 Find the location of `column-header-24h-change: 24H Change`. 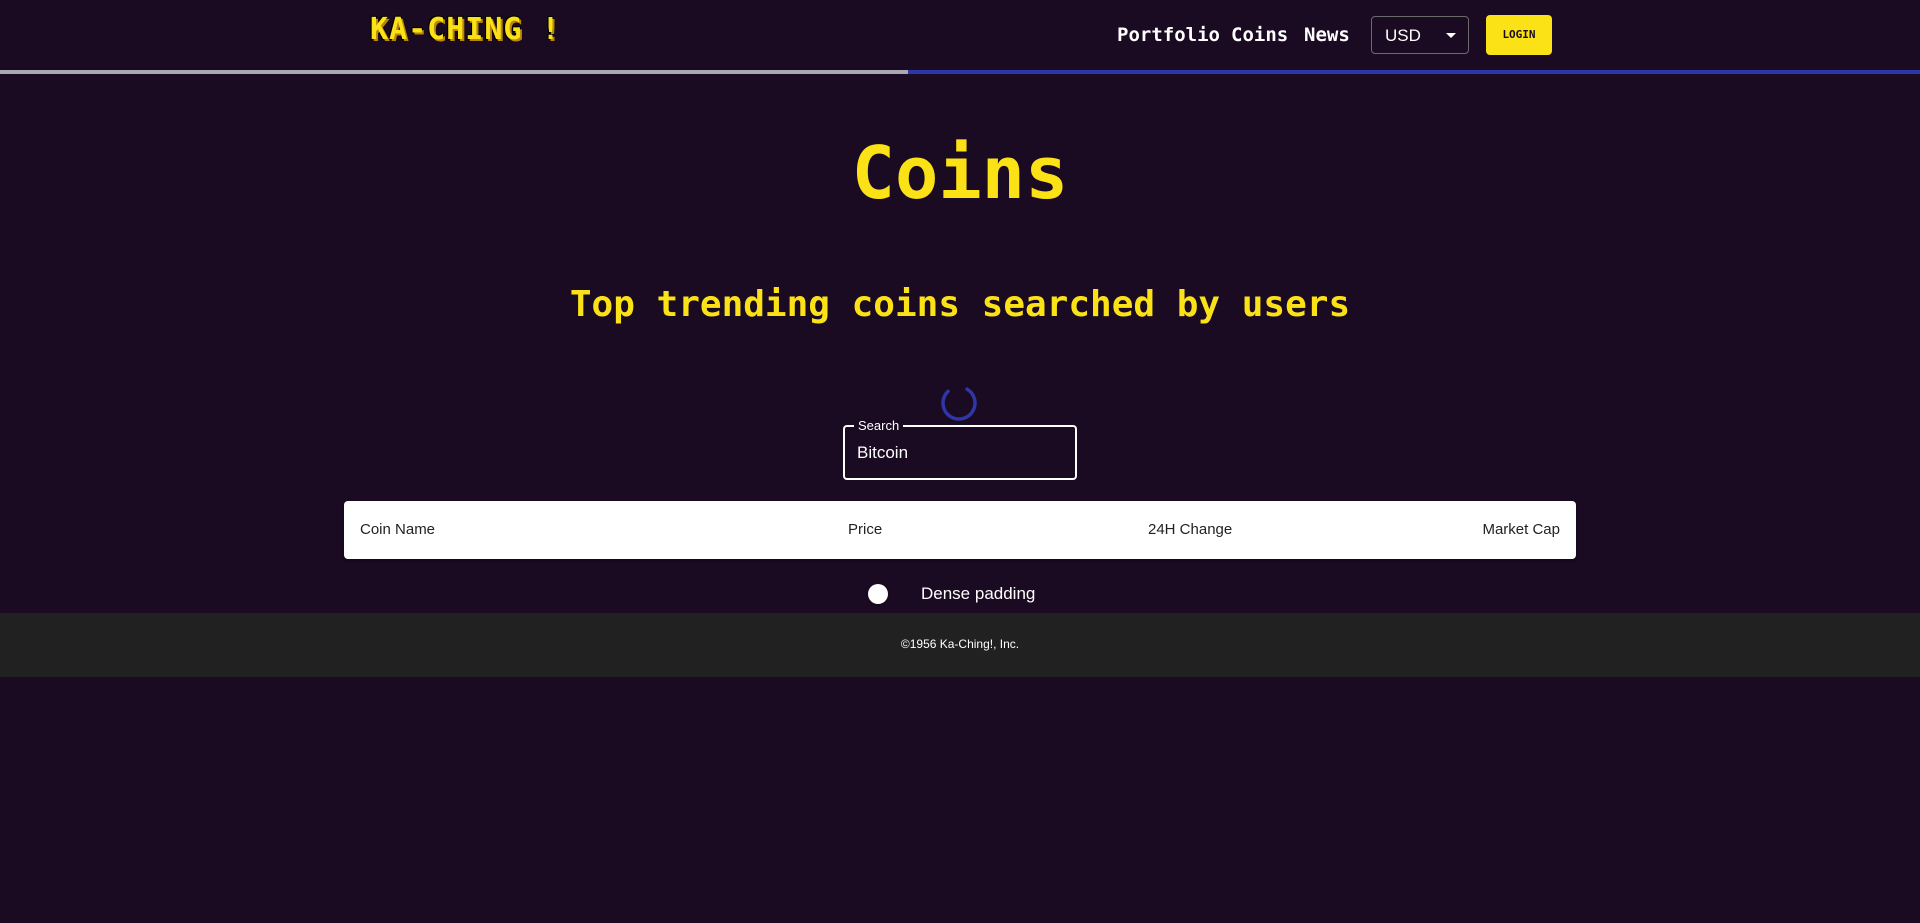

column-header-24h-change: 24H Change is located at coordinates (1190, 529).